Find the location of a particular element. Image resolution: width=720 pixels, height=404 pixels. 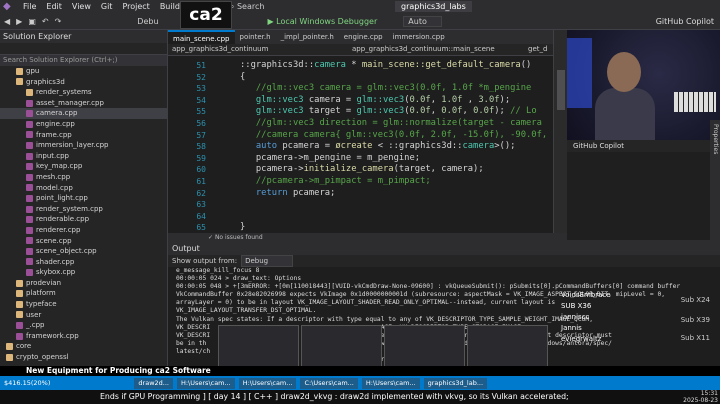

redo-icon: ↷ is located at coordinates (58, 21).